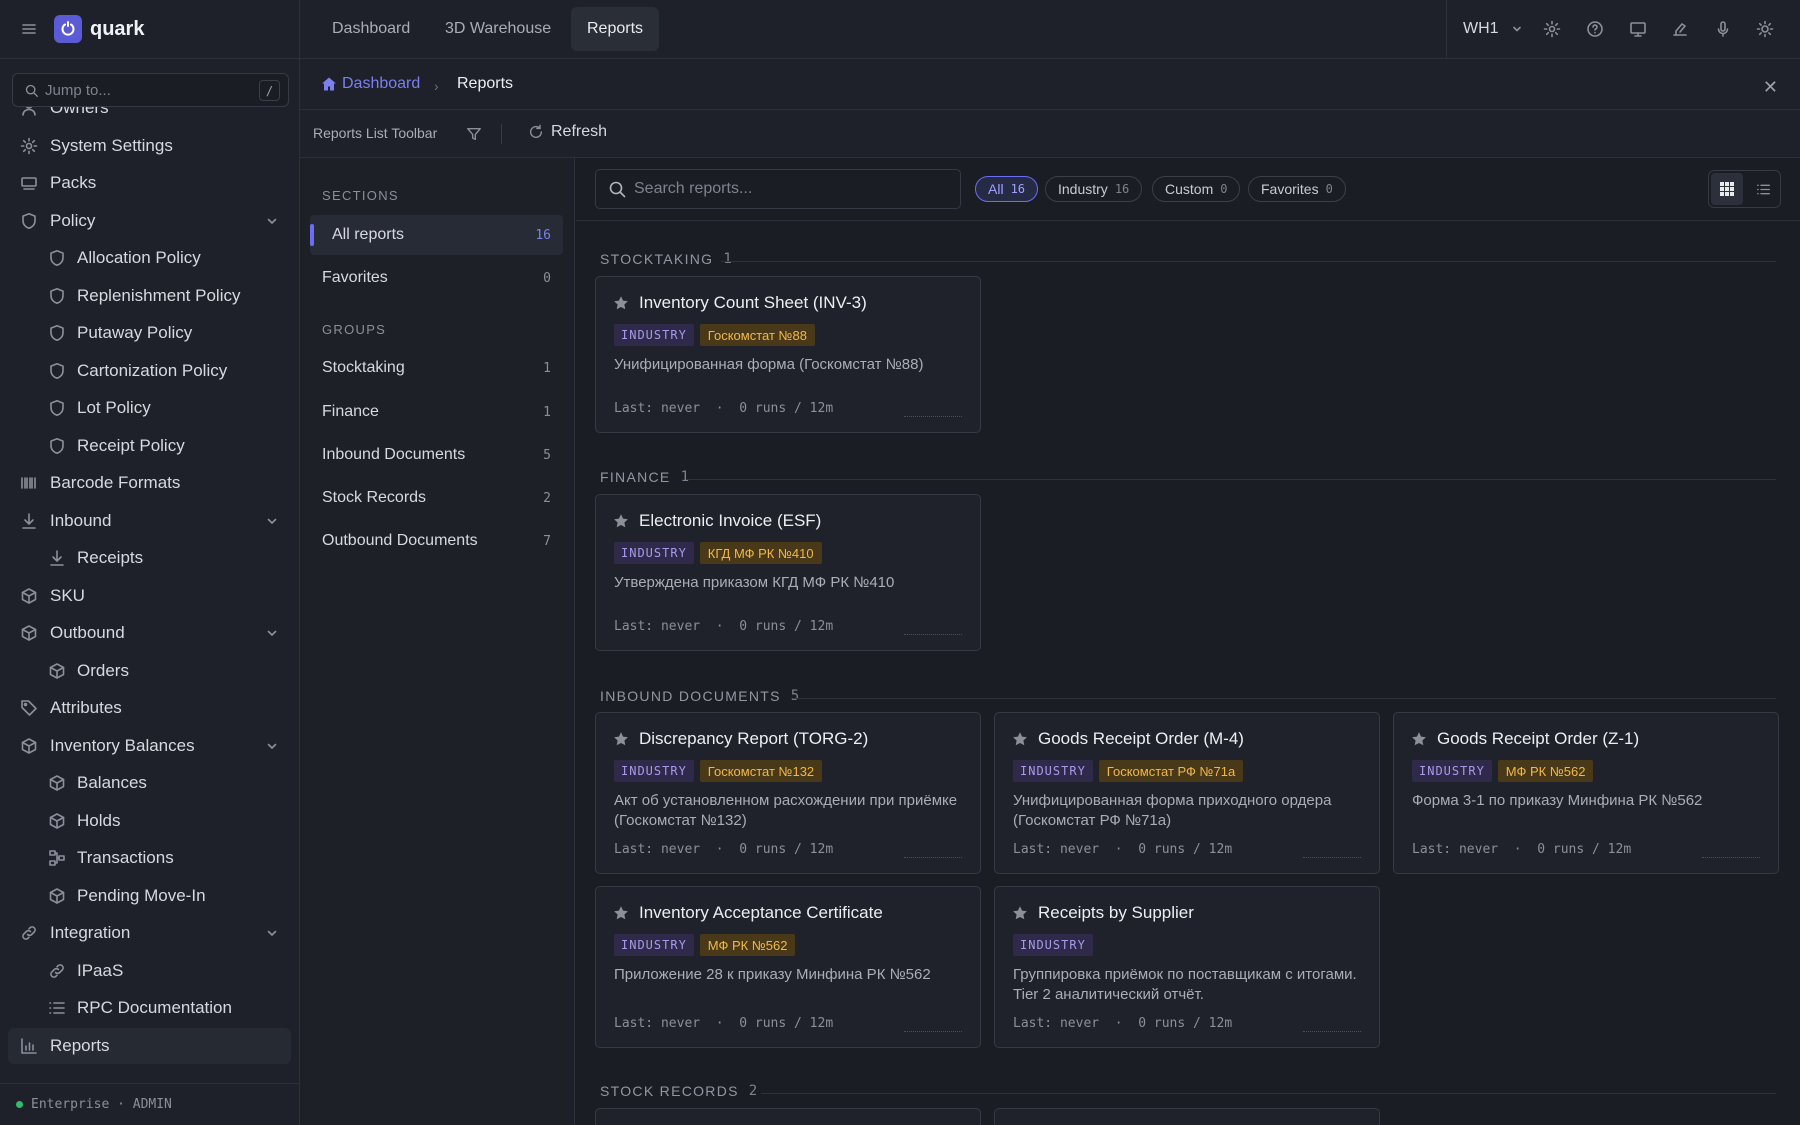 This screenshot has height=1125, width=1800. I want to click on menu-icon, so click(29, 29).